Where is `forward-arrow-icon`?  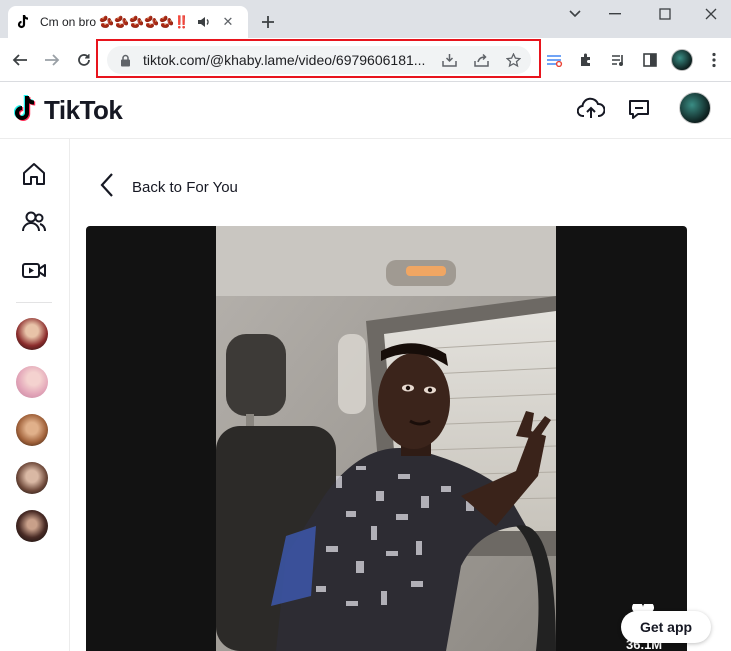 forward-arrow-icon is located at coordinates (52, 60).